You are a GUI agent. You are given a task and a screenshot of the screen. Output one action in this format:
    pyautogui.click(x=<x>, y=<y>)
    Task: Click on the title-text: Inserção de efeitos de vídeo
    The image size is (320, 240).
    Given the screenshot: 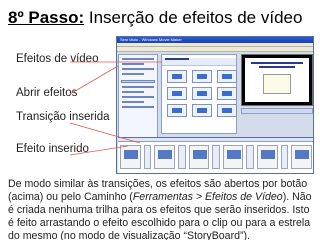 What is the action you would take?
    pyautogui.click(x=193, y=17)
    